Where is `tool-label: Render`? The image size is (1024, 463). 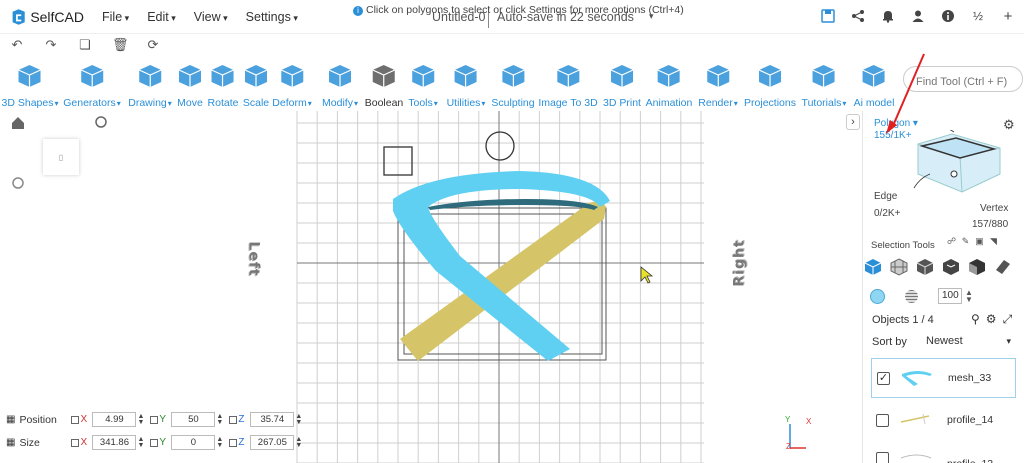 tool-label: Render is located at coordinates (717, 103).